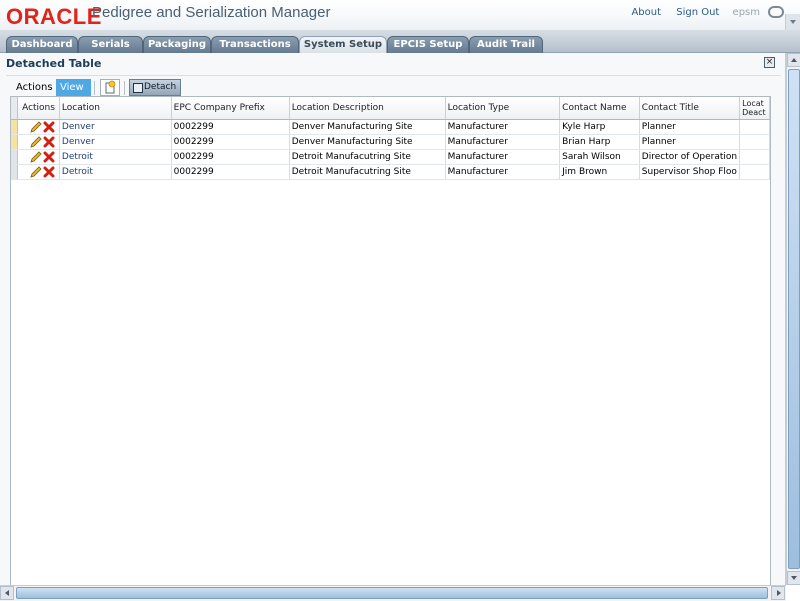 The width and height of the screenshot is (800, 601). Describe the element at coordinates (15, 108) in the screenshot. I see `row-selector-header` at that location.